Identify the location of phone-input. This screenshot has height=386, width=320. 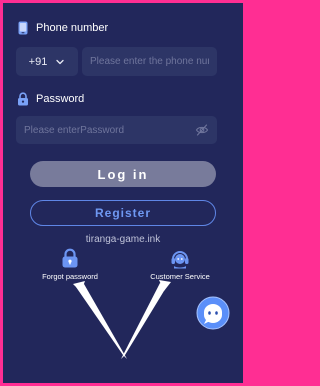
(149, 61).